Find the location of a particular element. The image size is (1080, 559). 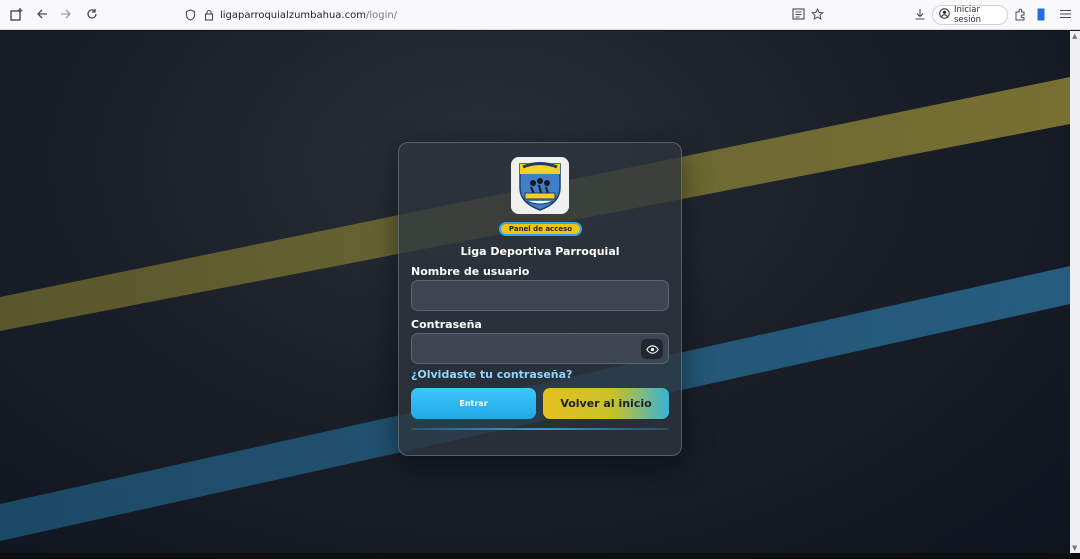

username-input is located at coordinates (540, 295).